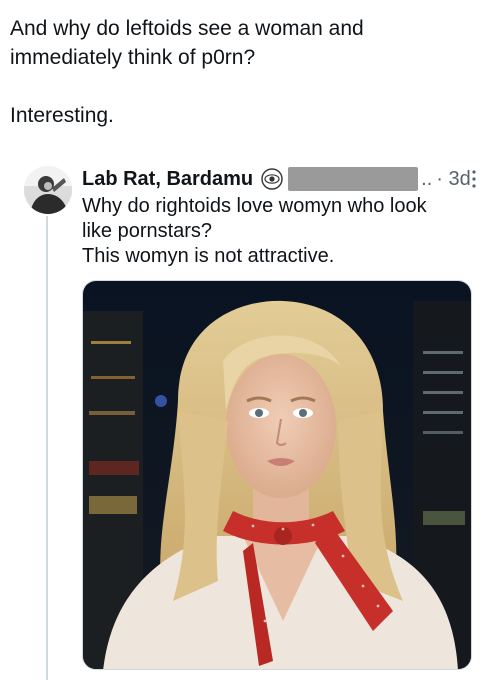 The image size is (497, 680). What do you see at coordinates (208, 256) in the screenshot?
I see `reply-text-line: This womyn is not attractive.` at bounding box center [208, 256].